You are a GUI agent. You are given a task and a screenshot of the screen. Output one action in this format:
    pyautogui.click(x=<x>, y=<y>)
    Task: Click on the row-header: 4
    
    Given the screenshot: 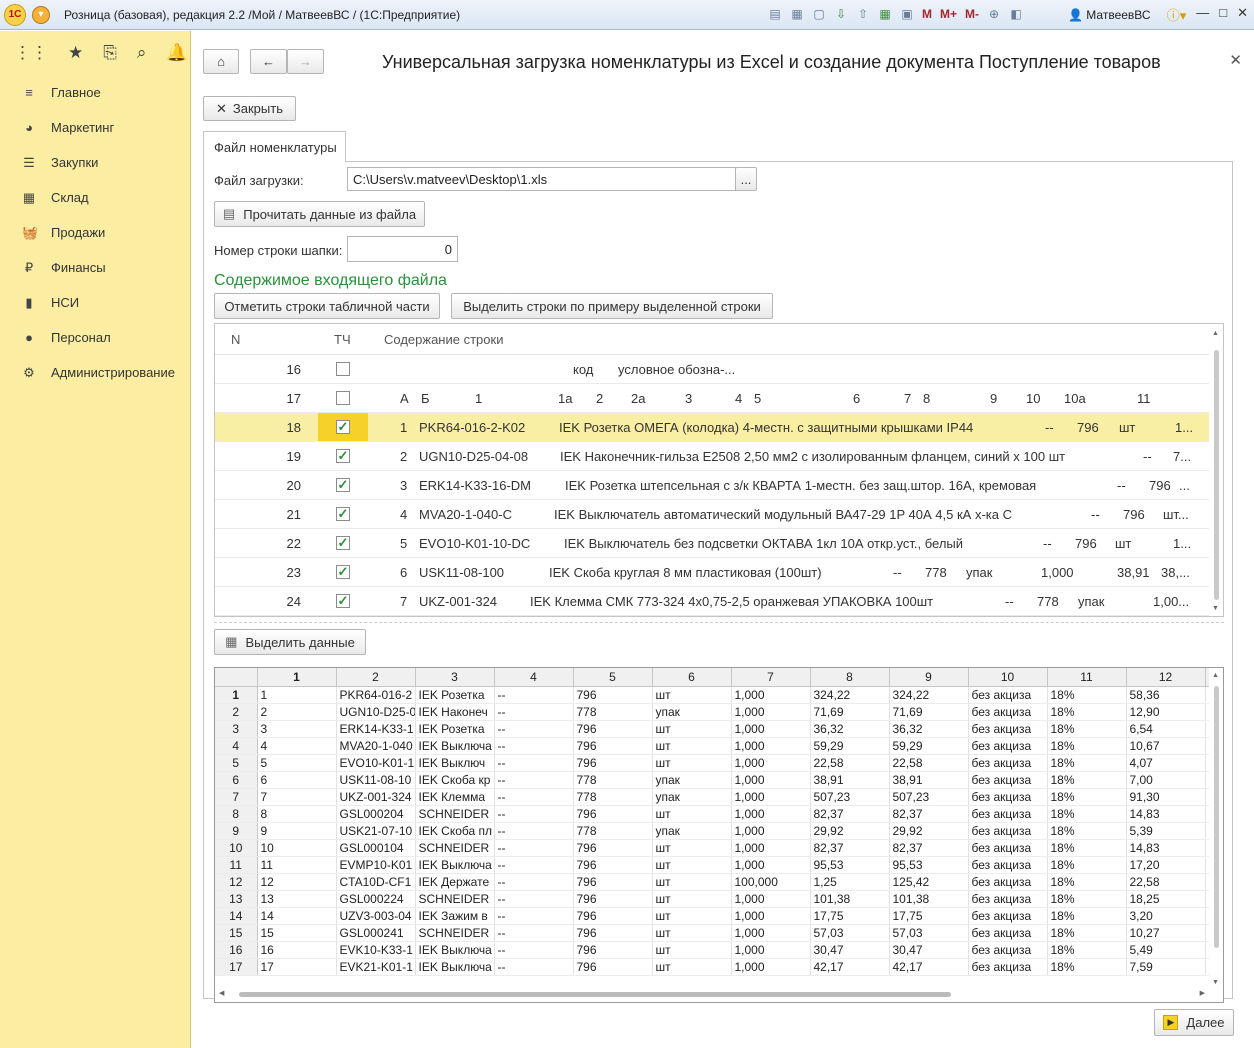 What is the action you would take?
    pyautogui.click(x=236, y=746)
    